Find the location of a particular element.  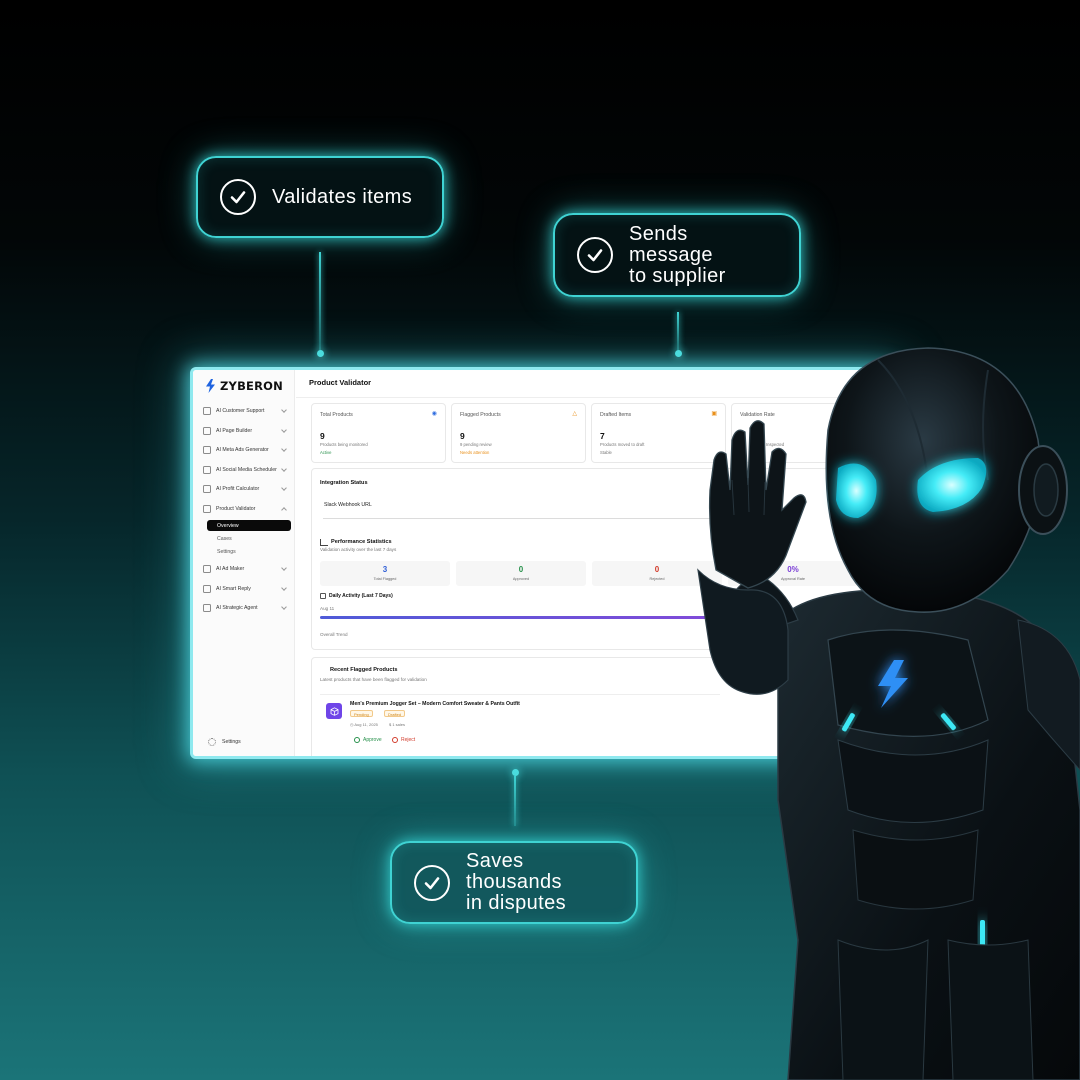

sidebar-settings-link: Settings is located at coordinates (224, 742).